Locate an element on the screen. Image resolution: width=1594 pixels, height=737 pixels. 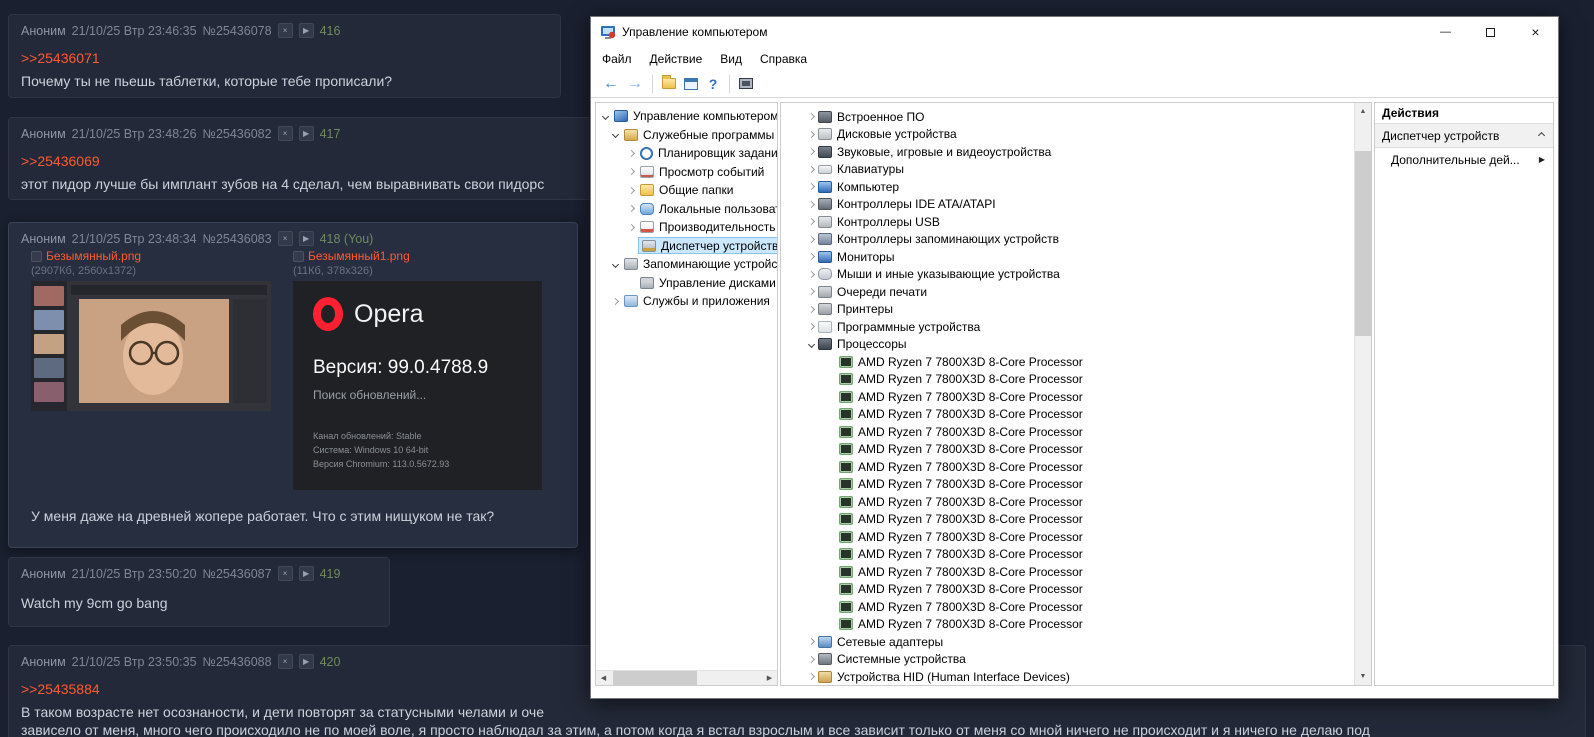
tree-item-performance: Производительность is located at coordinates (686, 227).